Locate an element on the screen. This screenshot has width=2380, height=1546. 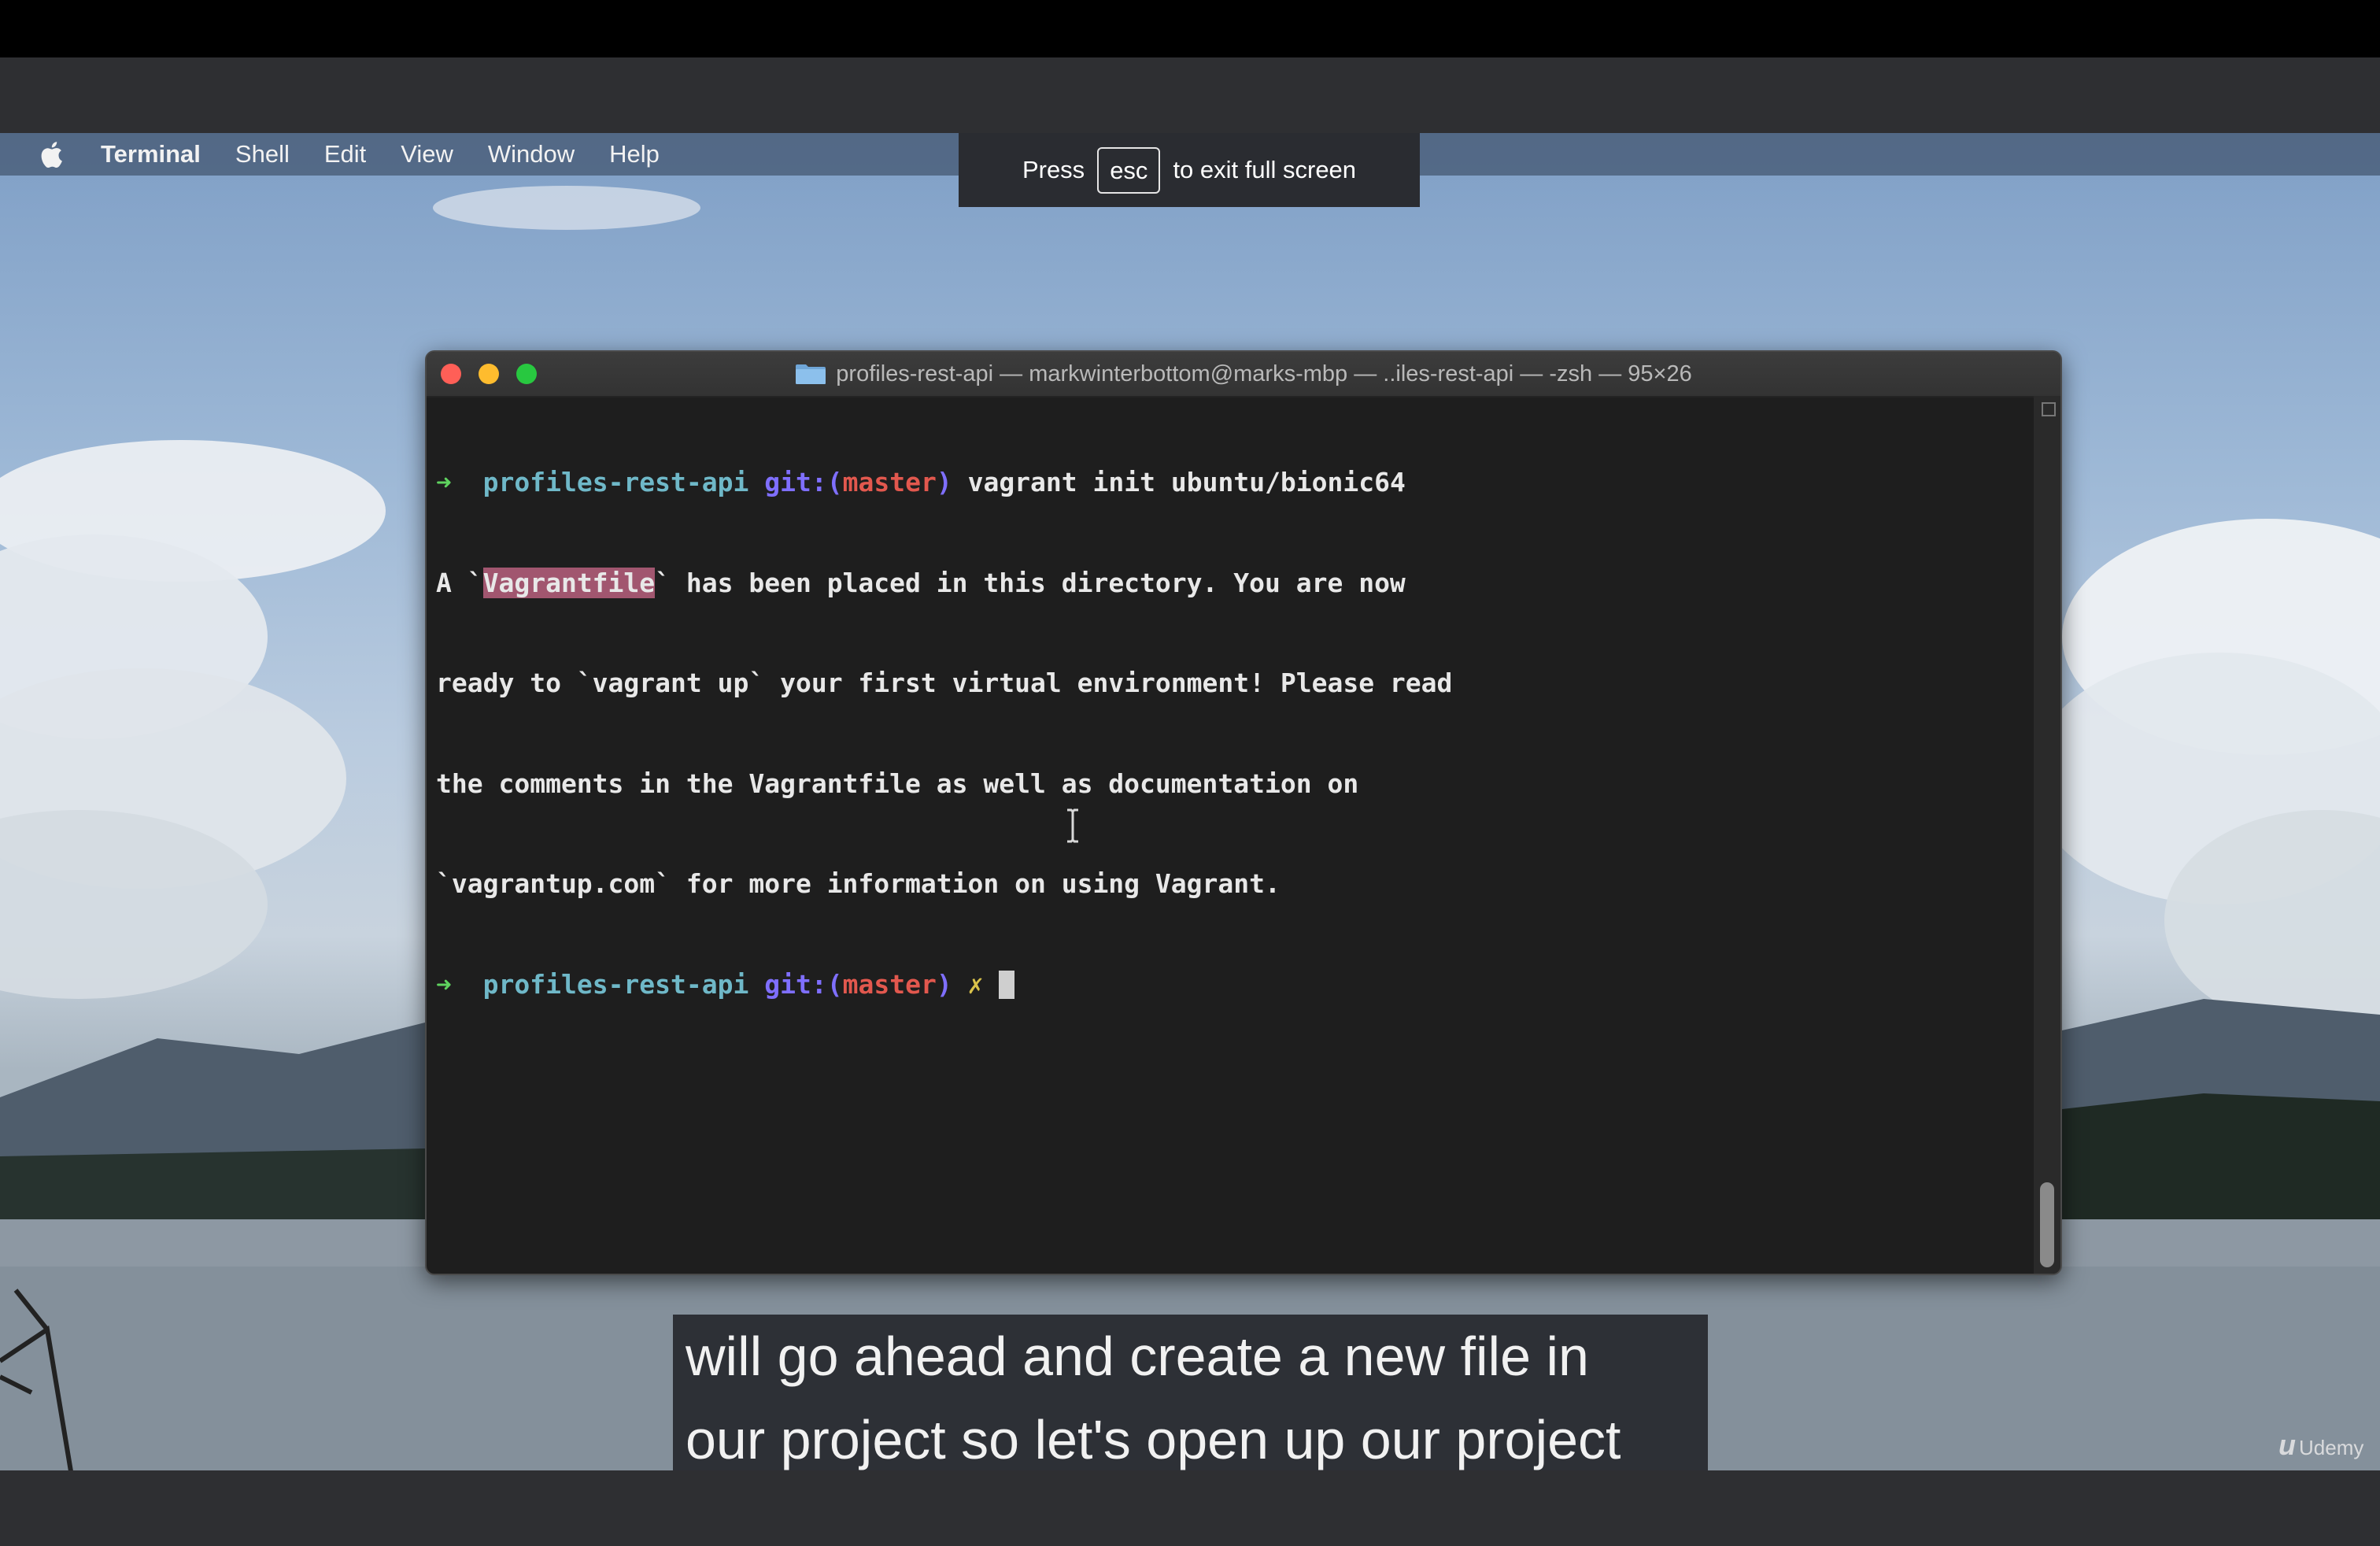
output-line-1-start: A ` is located at coordinates (459, 582).